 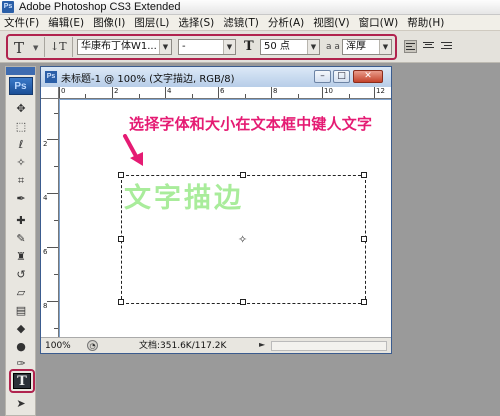 I want to click on font-size-icon: T, so click(x=249, y=46).